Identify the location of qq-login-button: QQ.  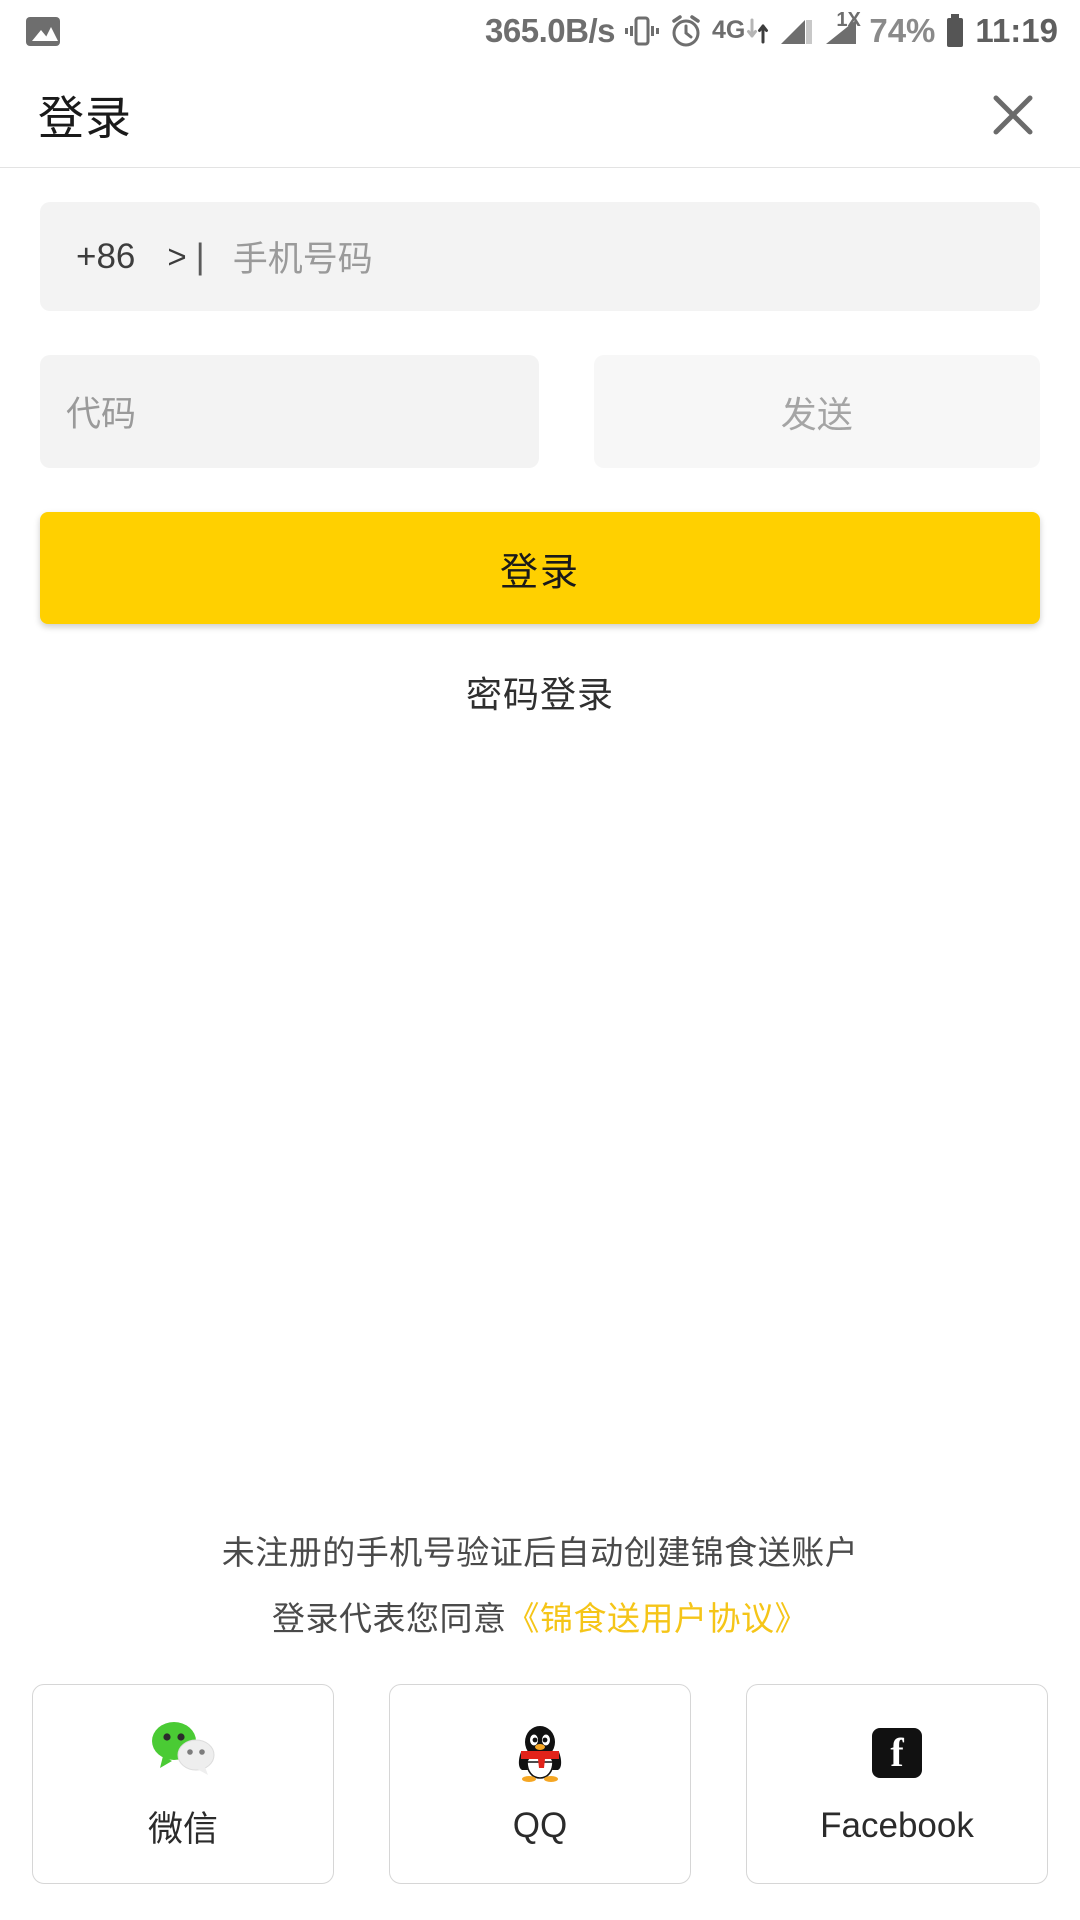
(540, 1784).